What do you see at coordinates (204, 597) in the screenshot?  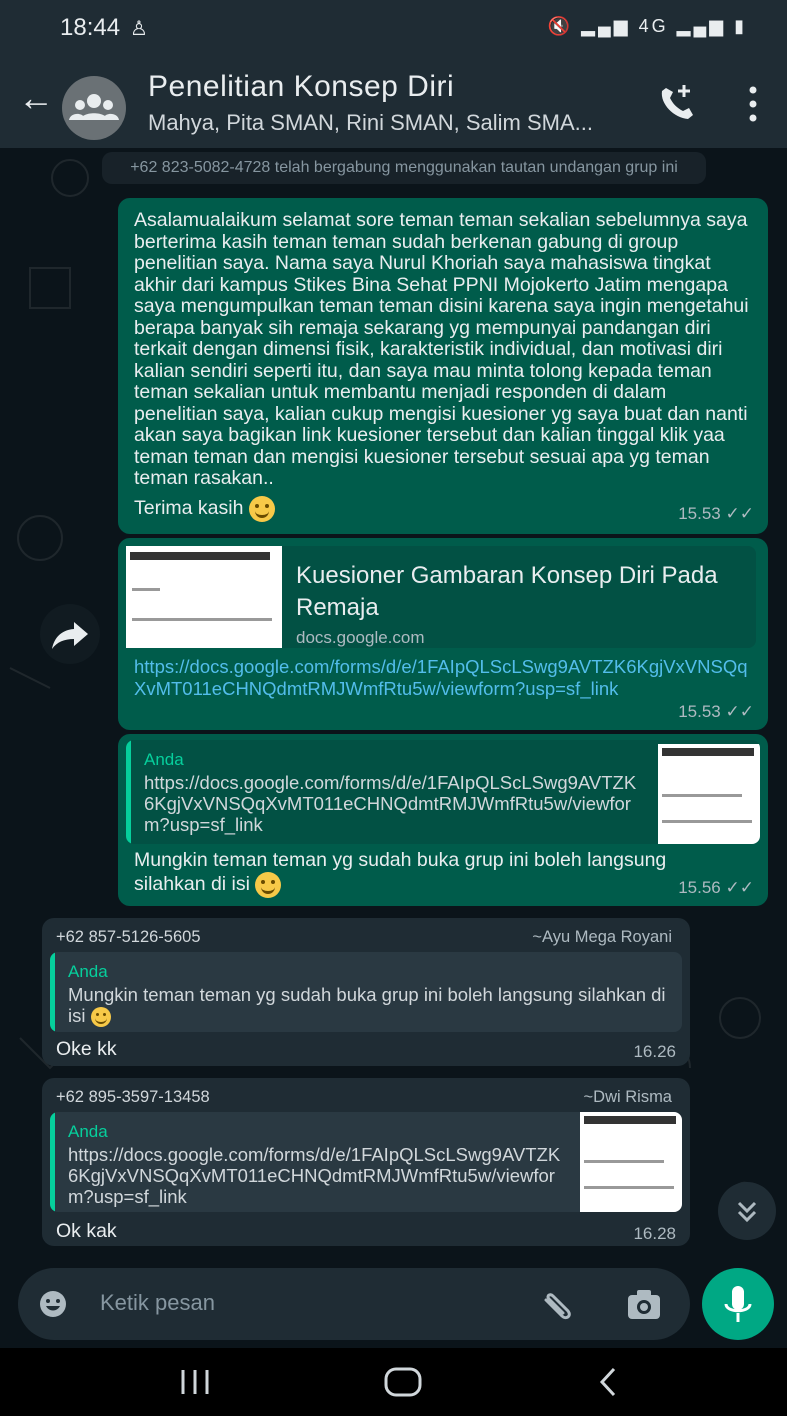 I see `form-preview-thumbnail` at bounding box center [204, 597].